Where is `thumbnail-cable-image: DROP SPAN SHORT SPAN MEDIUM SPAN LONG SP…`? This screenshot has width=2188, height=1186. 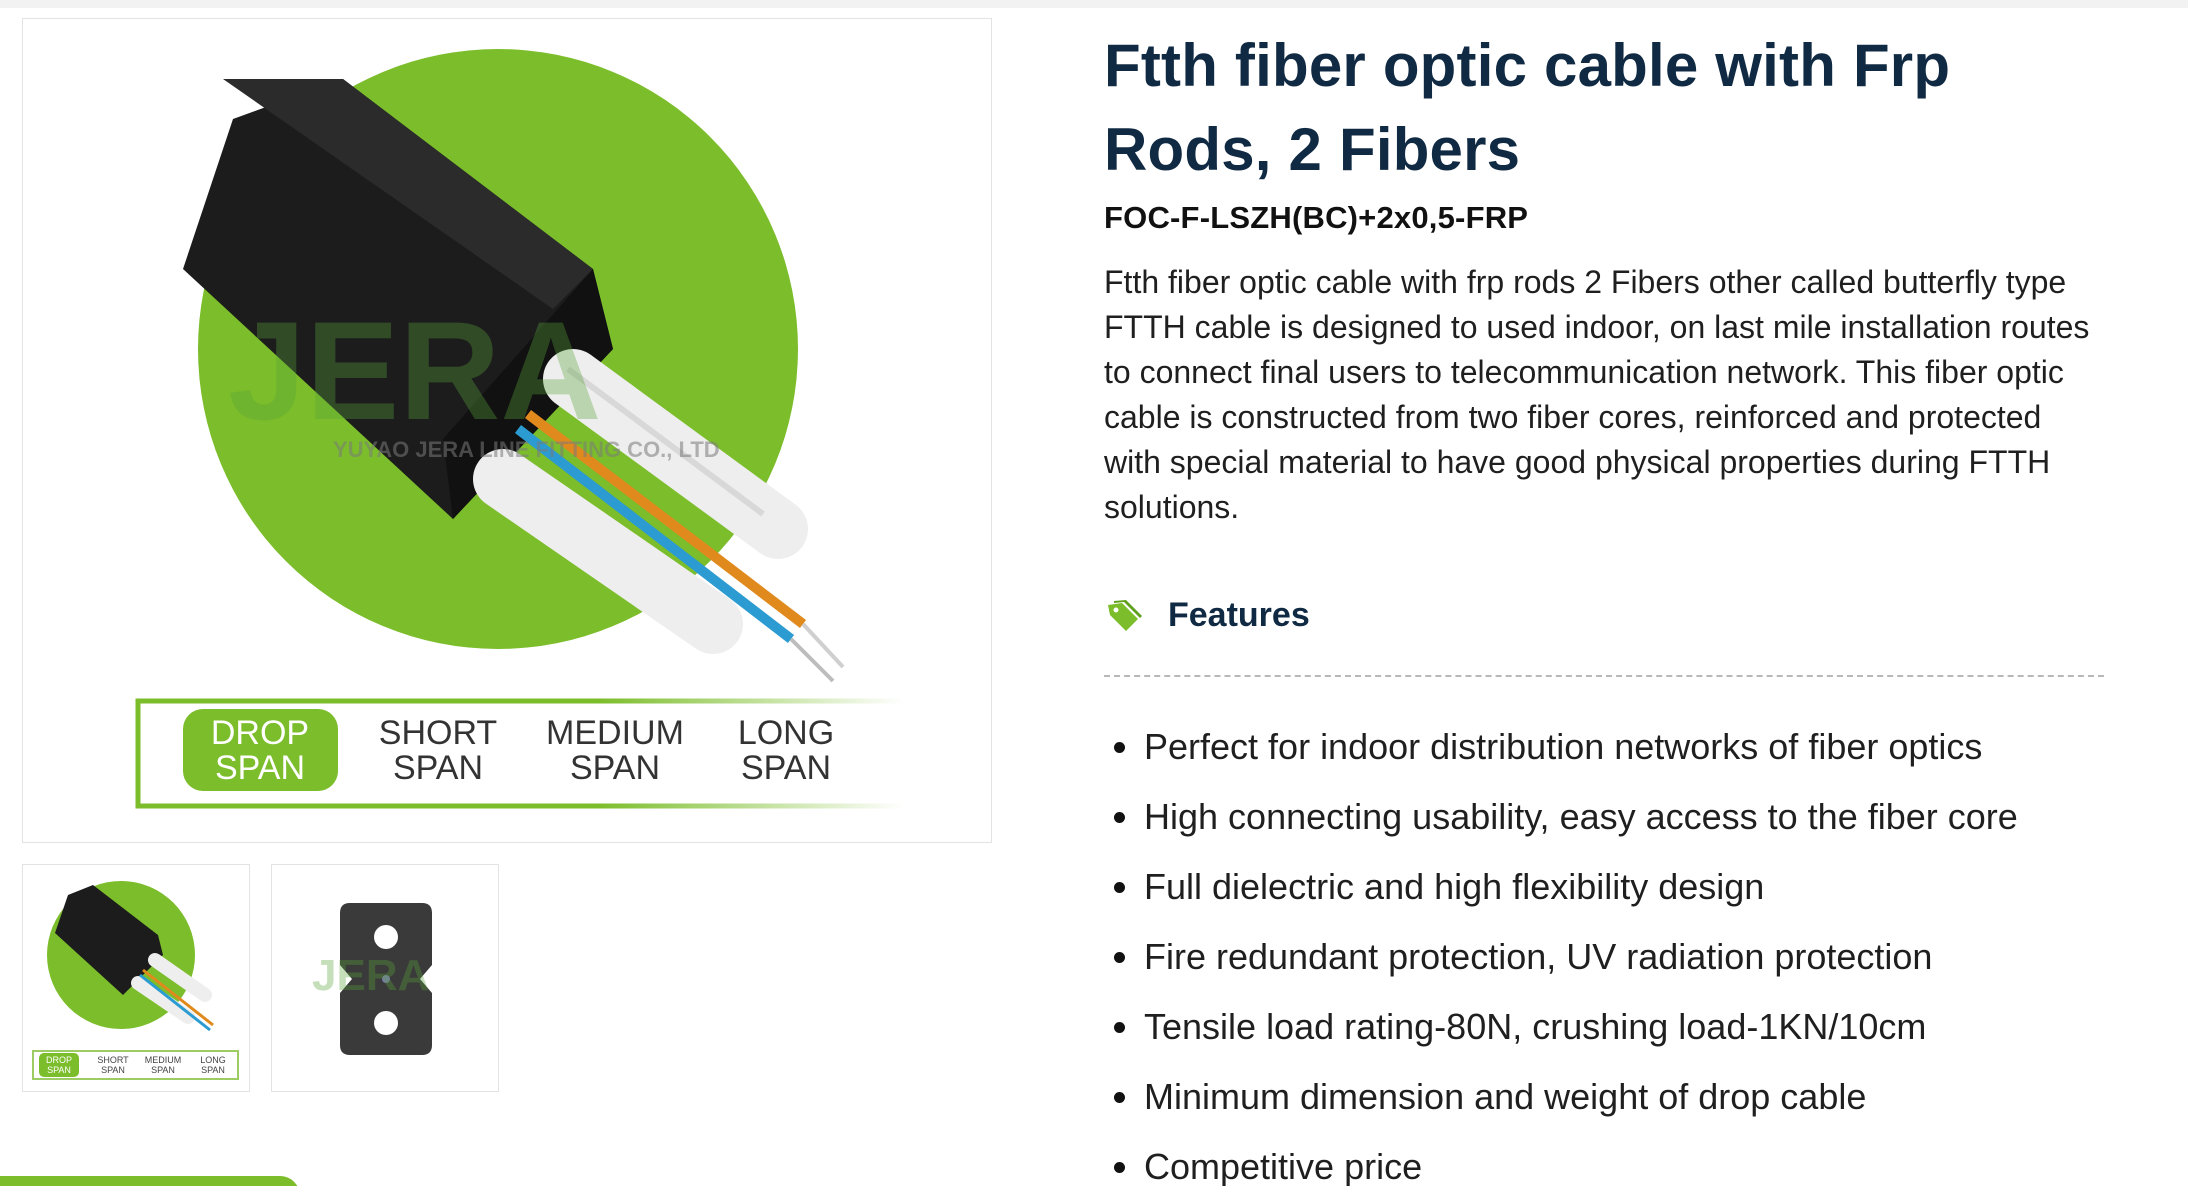 thumbnail-cable-image: DROP SPAN SHORT SPAN MEDIUM SPAN LONG SP… is located at coordinates (135, 980).